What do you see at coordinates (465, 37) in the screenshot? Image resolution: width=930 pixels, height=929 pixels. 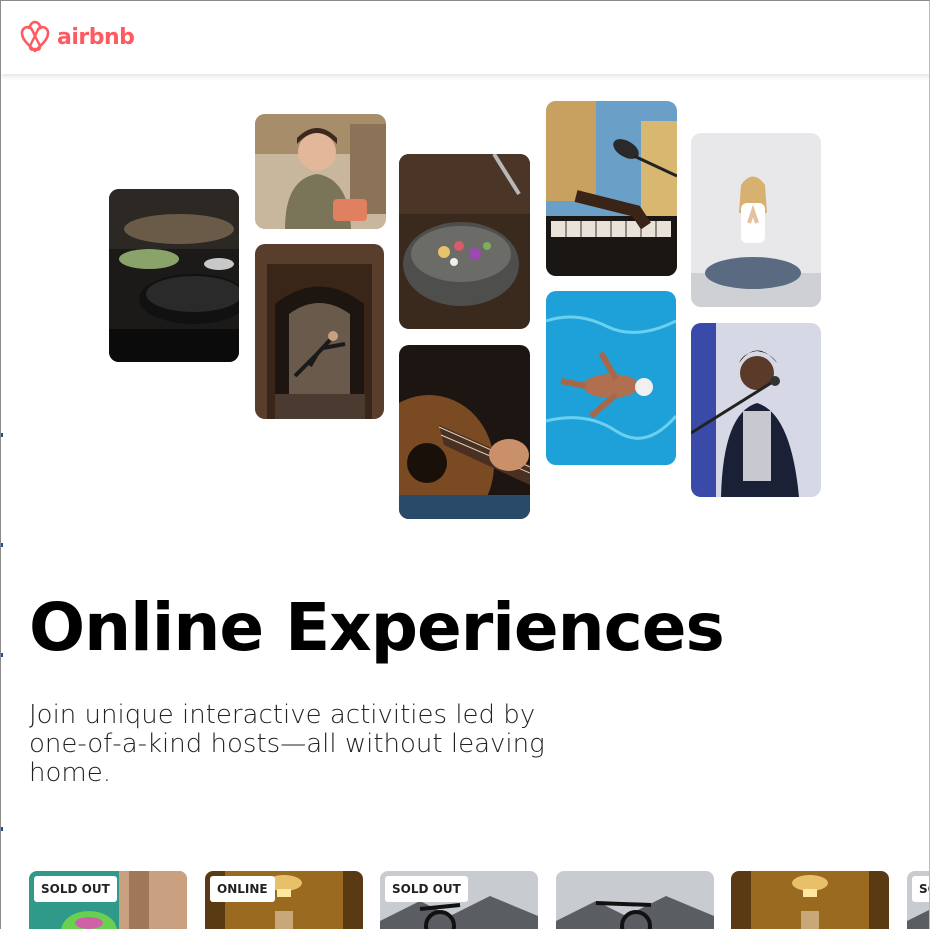 I see `top-navbar: airbnb` at bounding box center [465, 37].